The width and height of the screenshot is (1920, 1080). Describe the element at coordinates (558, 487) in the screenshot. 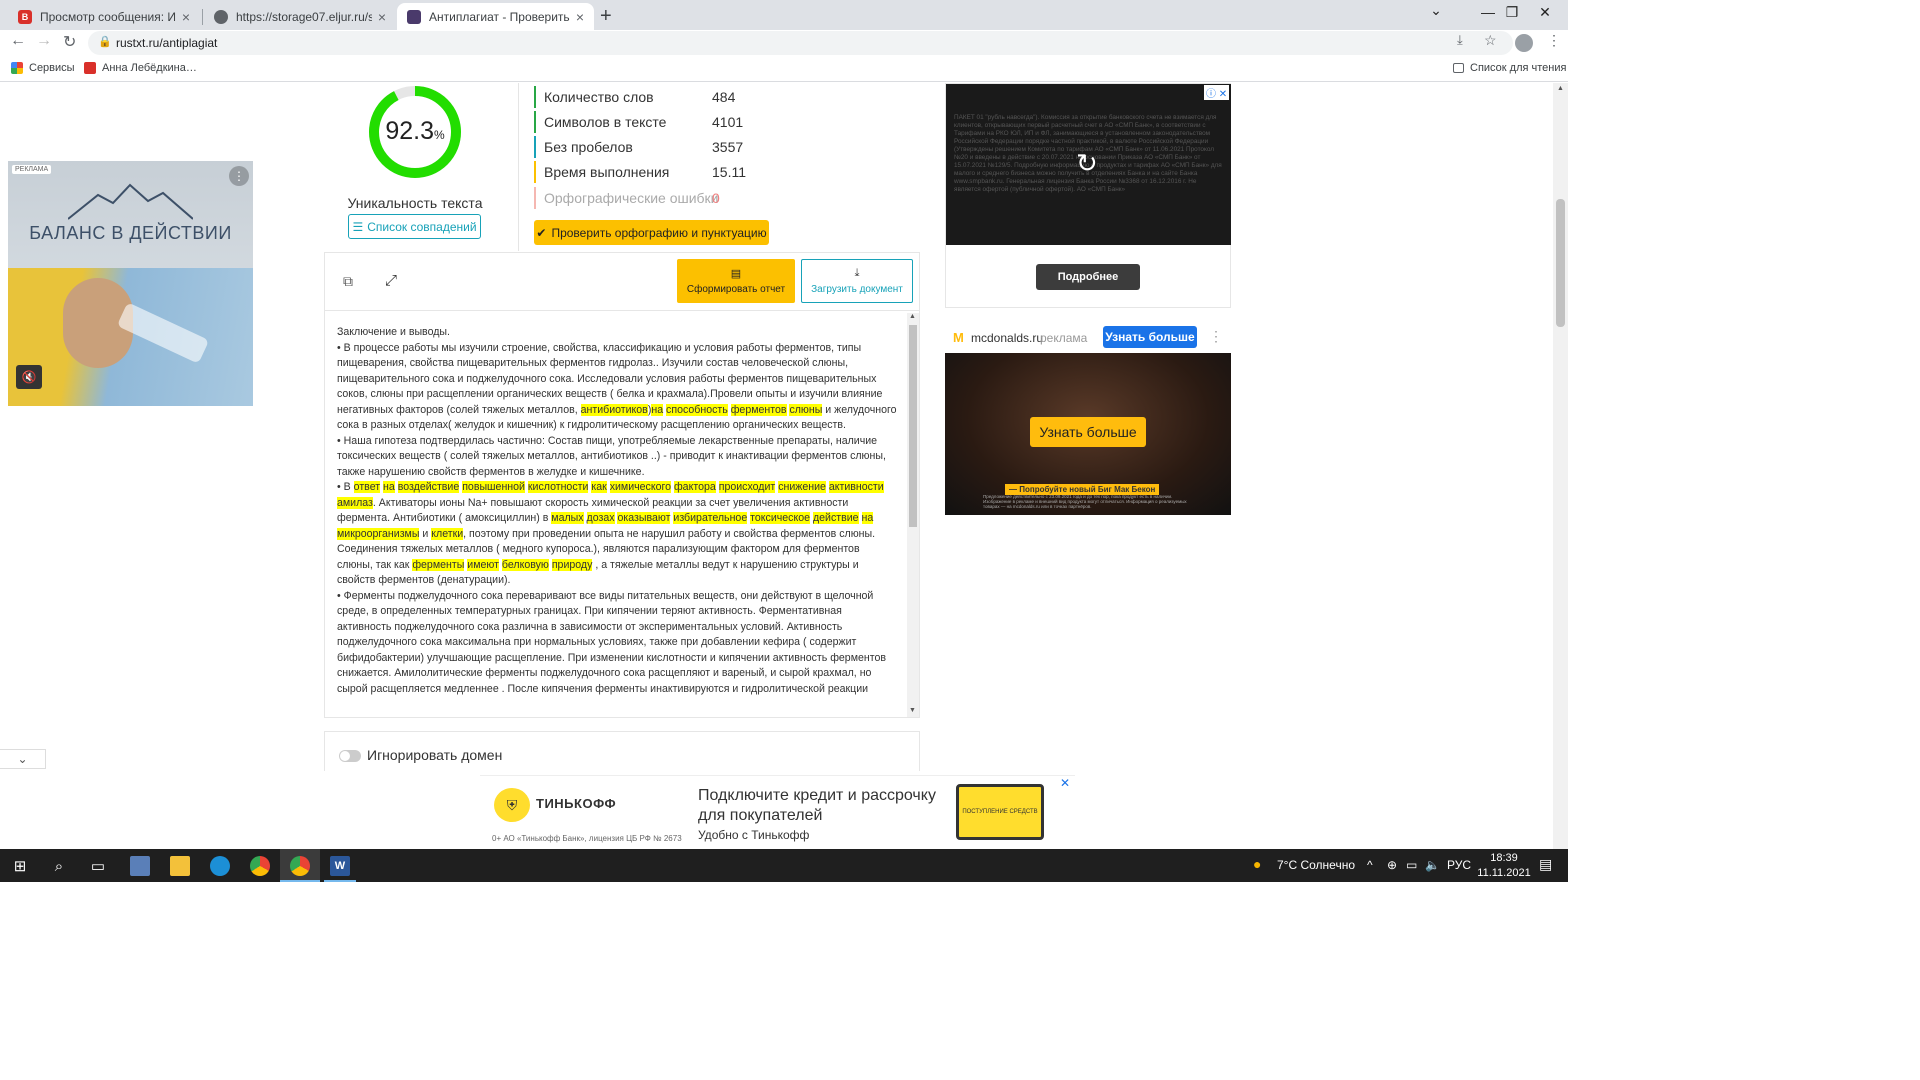

I see `highlighted-match: кислотности` at that location.